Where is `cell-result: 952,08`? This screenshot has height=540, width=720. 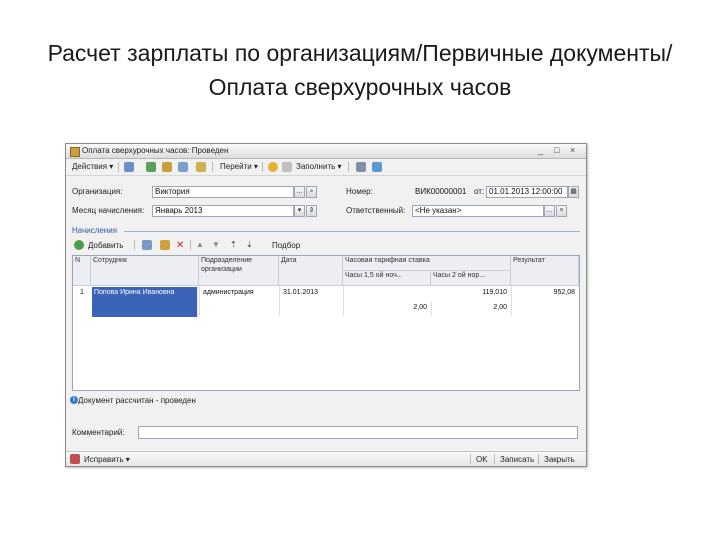
cell-result: 952,08 is located at coordinates (545, 294).